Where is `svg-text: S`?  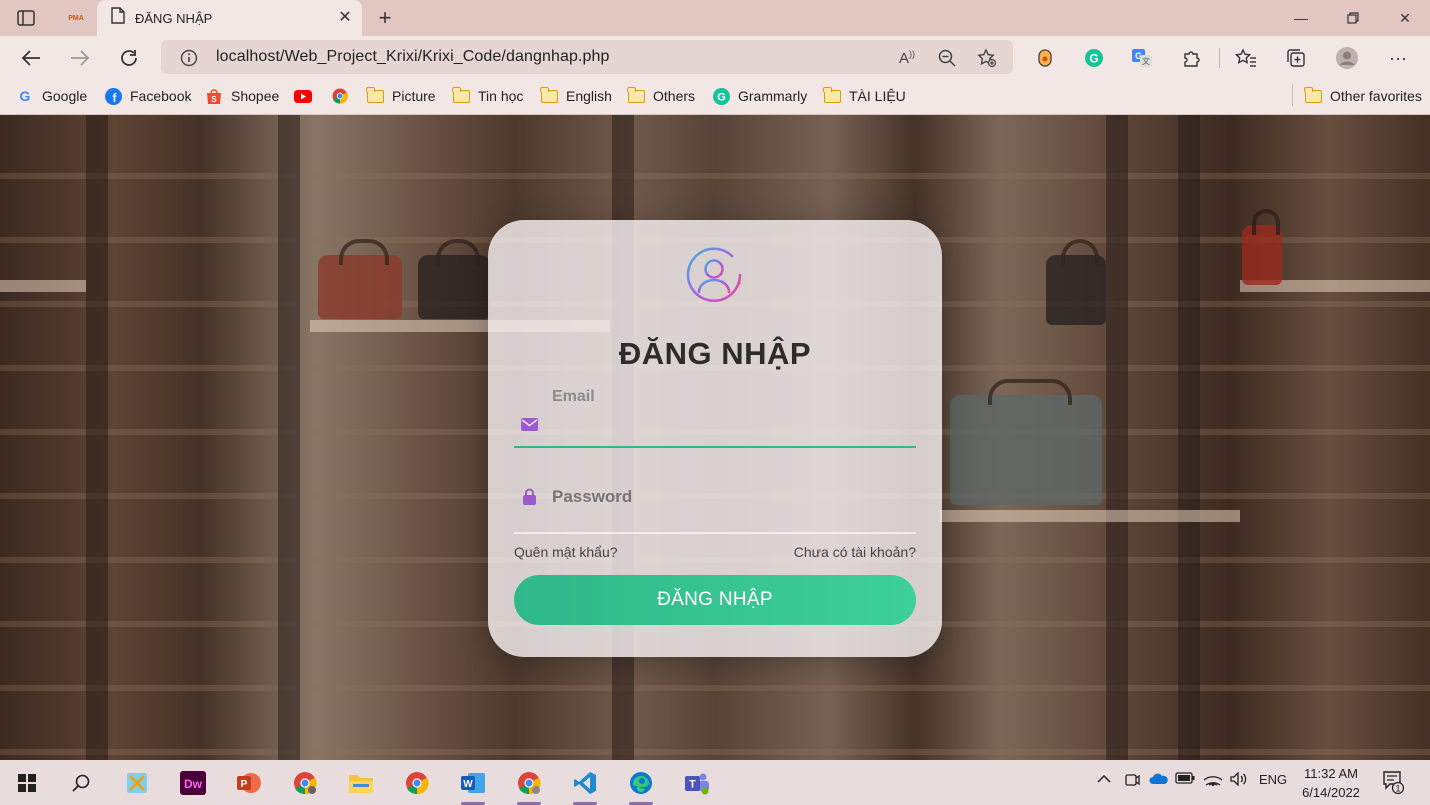
svg-text: S is located at coordinates (214, 99).